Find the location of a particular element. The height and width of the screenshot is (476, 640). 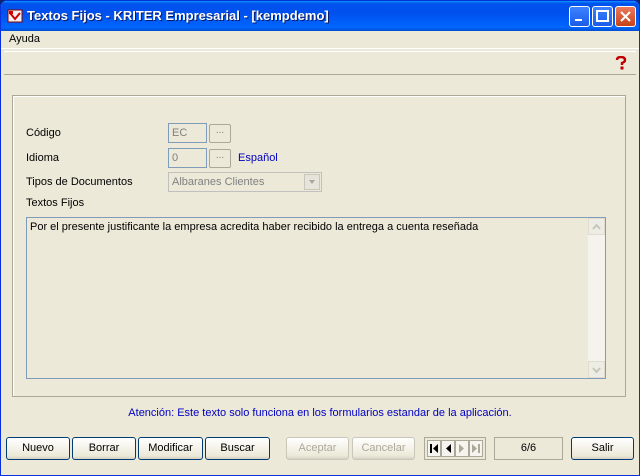

tipos-documentos-label: Tipos de Documentos is located at coordinates (79, 182).